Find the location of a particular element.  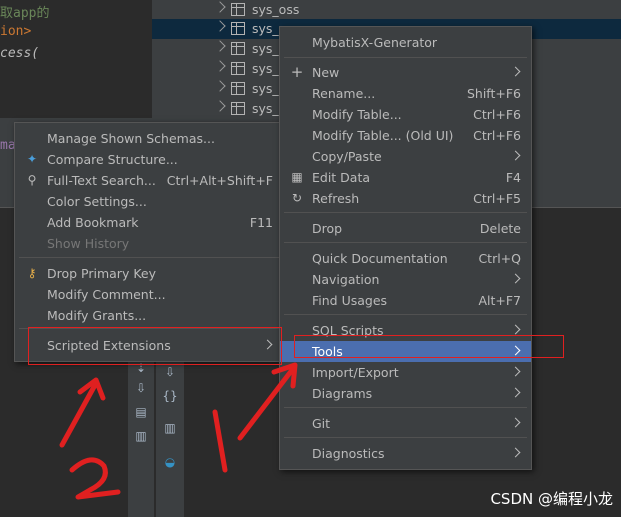

digit-2-stroke is located at coordinates (95, 478).